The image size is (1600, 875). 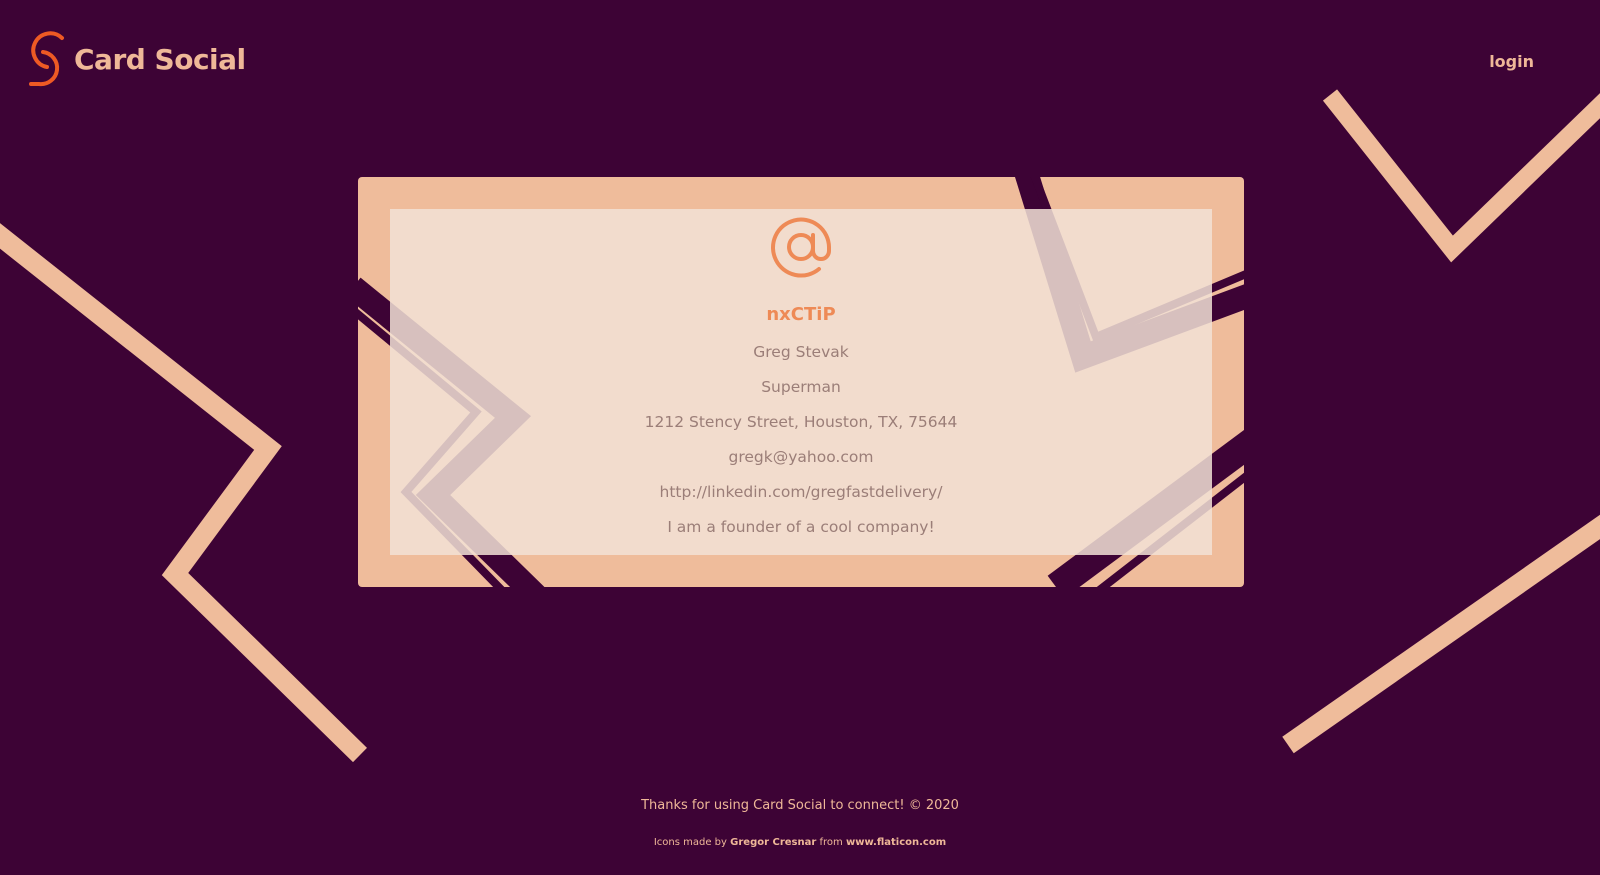 I want to click on card-title: Superman, so click(x=801, y=387).